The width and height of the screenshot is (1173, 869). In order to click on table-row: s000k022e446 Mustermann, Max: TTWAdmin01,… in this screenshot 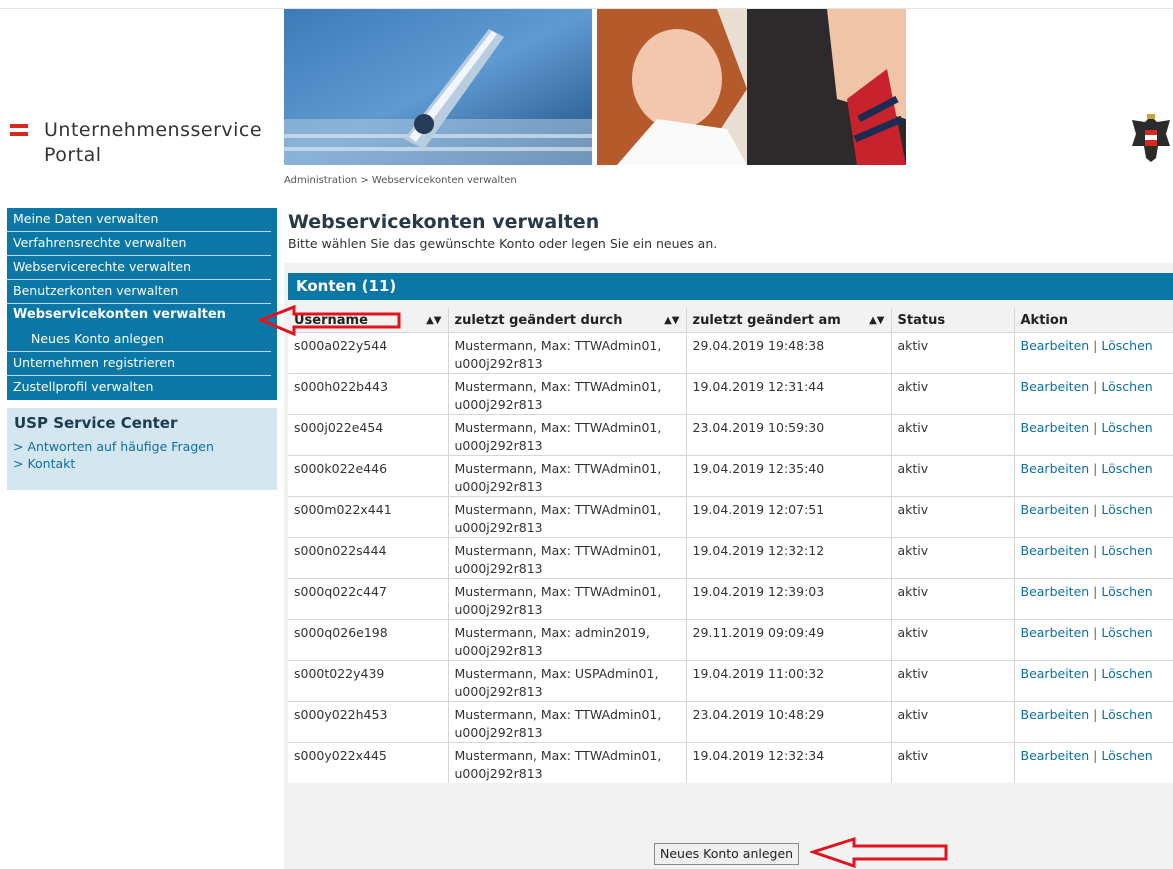, I will do `click(730, 476)`.